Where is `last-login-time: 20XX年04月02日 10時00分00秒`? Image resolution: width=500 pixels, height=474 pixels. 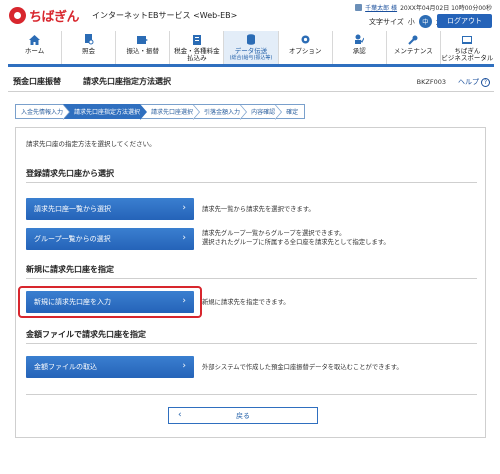
last-login-time: 20XX年04月02日 10時00分00秒 is located at coordinates (446, 8).